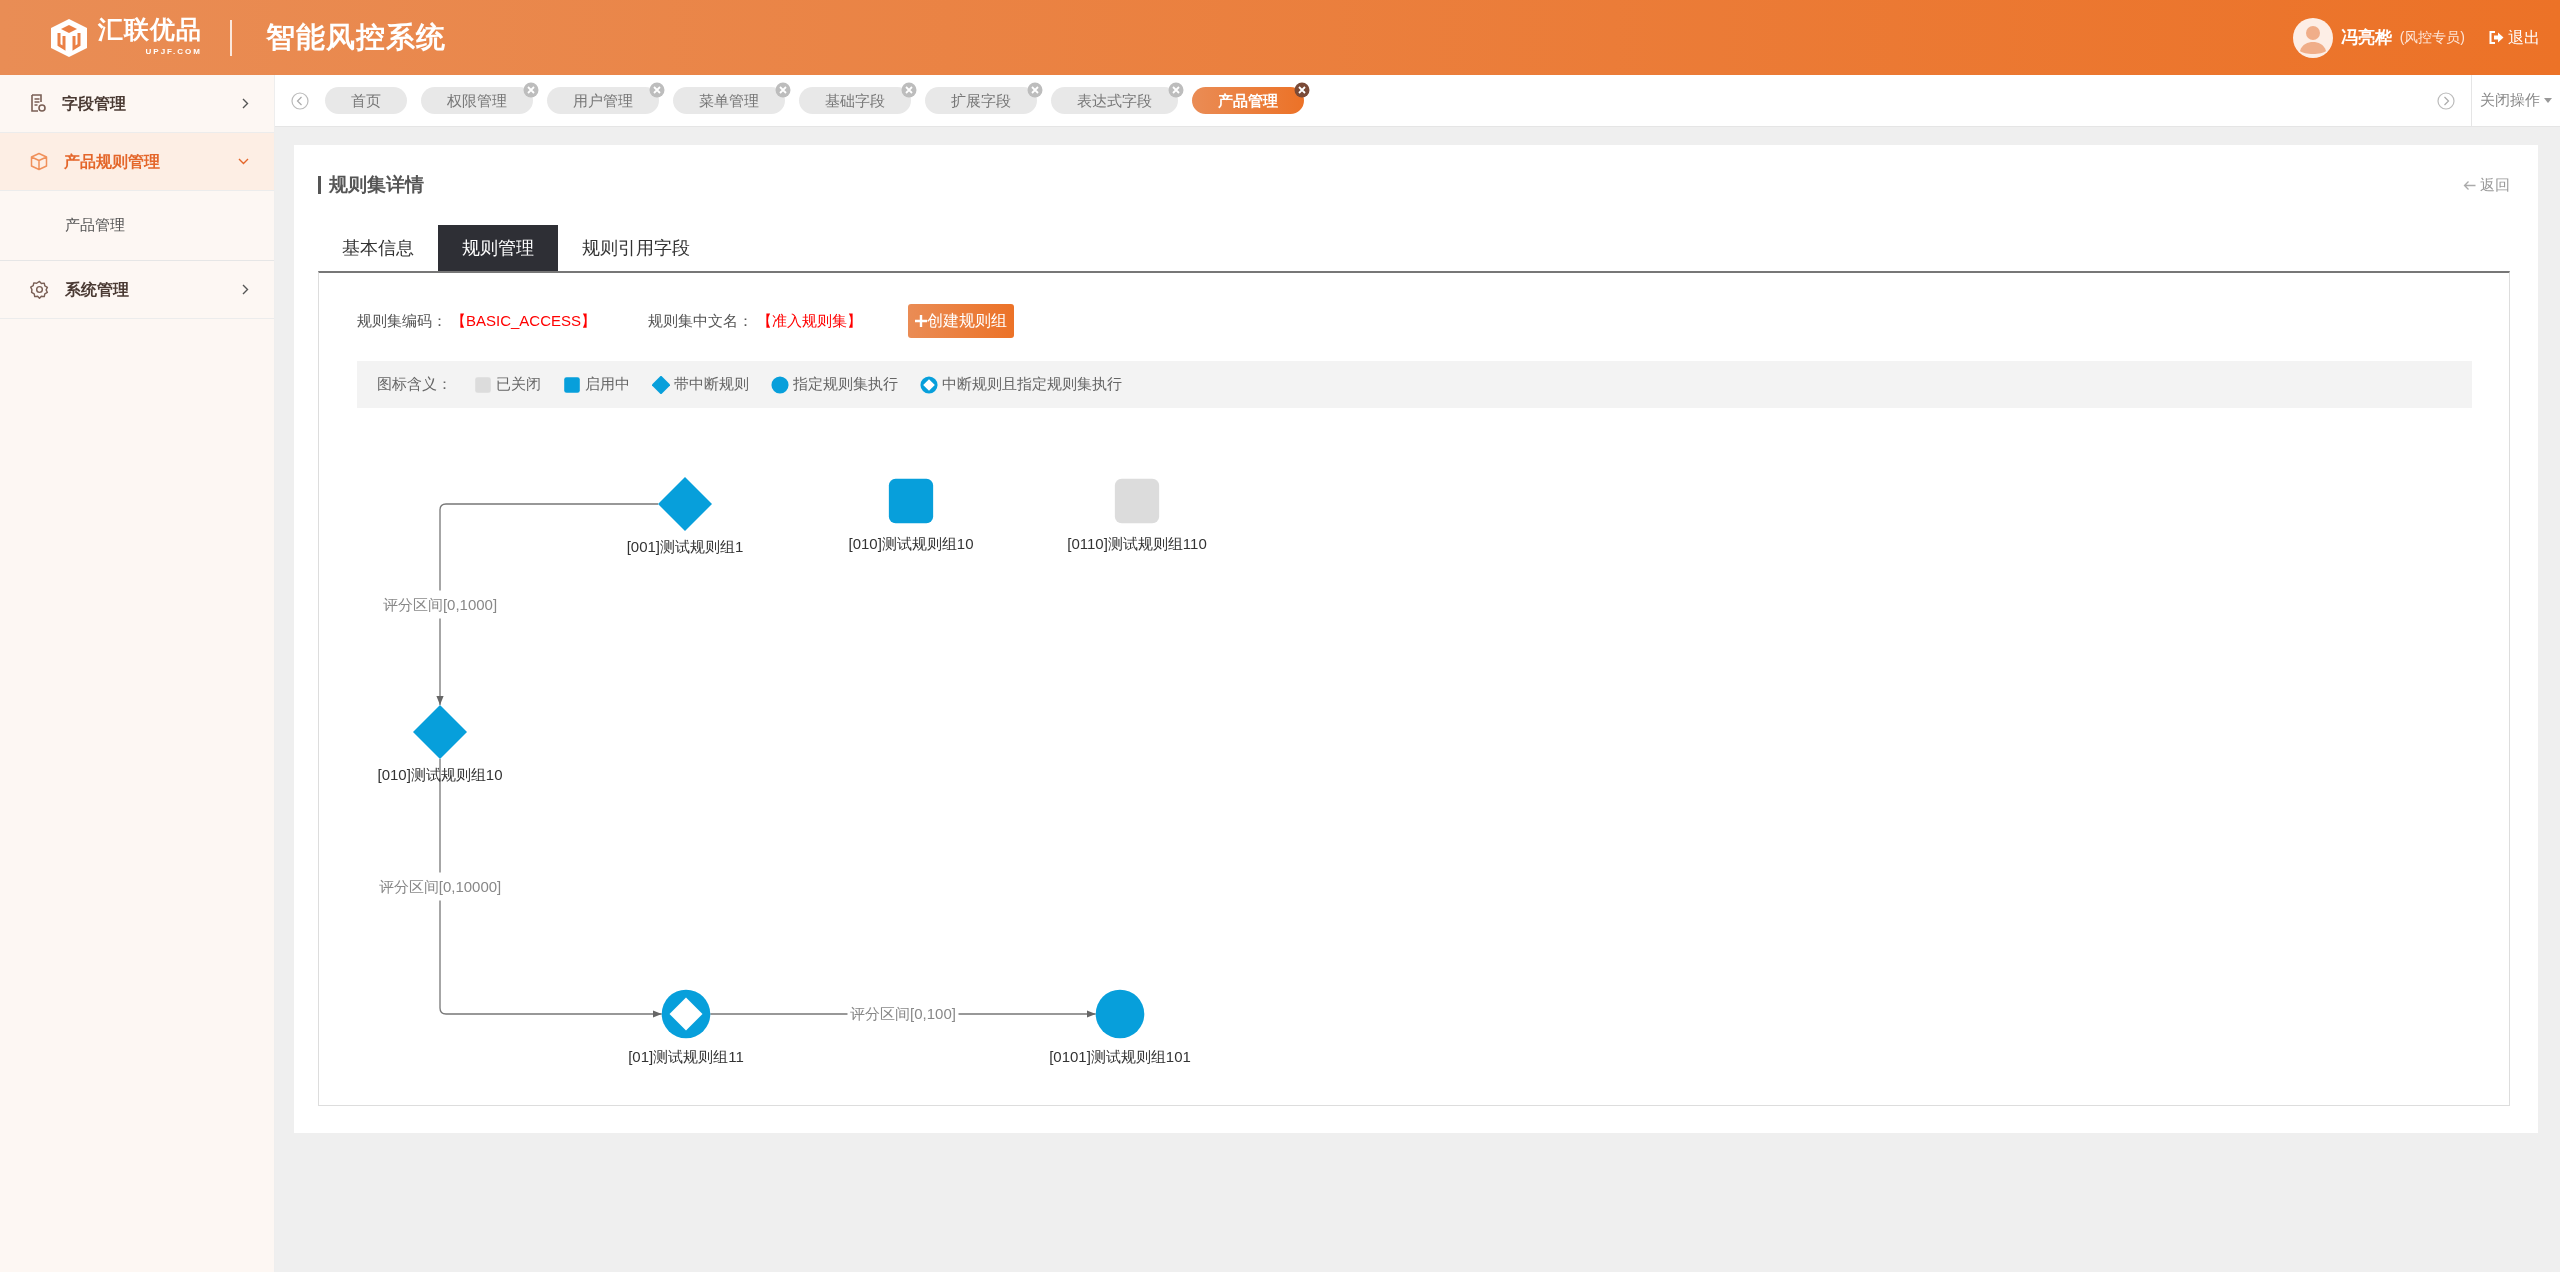  What do you see at coordinates (2469, 185) in the screenshot?
I see `arrow-left-icon` at bounding box center [2469, 185].